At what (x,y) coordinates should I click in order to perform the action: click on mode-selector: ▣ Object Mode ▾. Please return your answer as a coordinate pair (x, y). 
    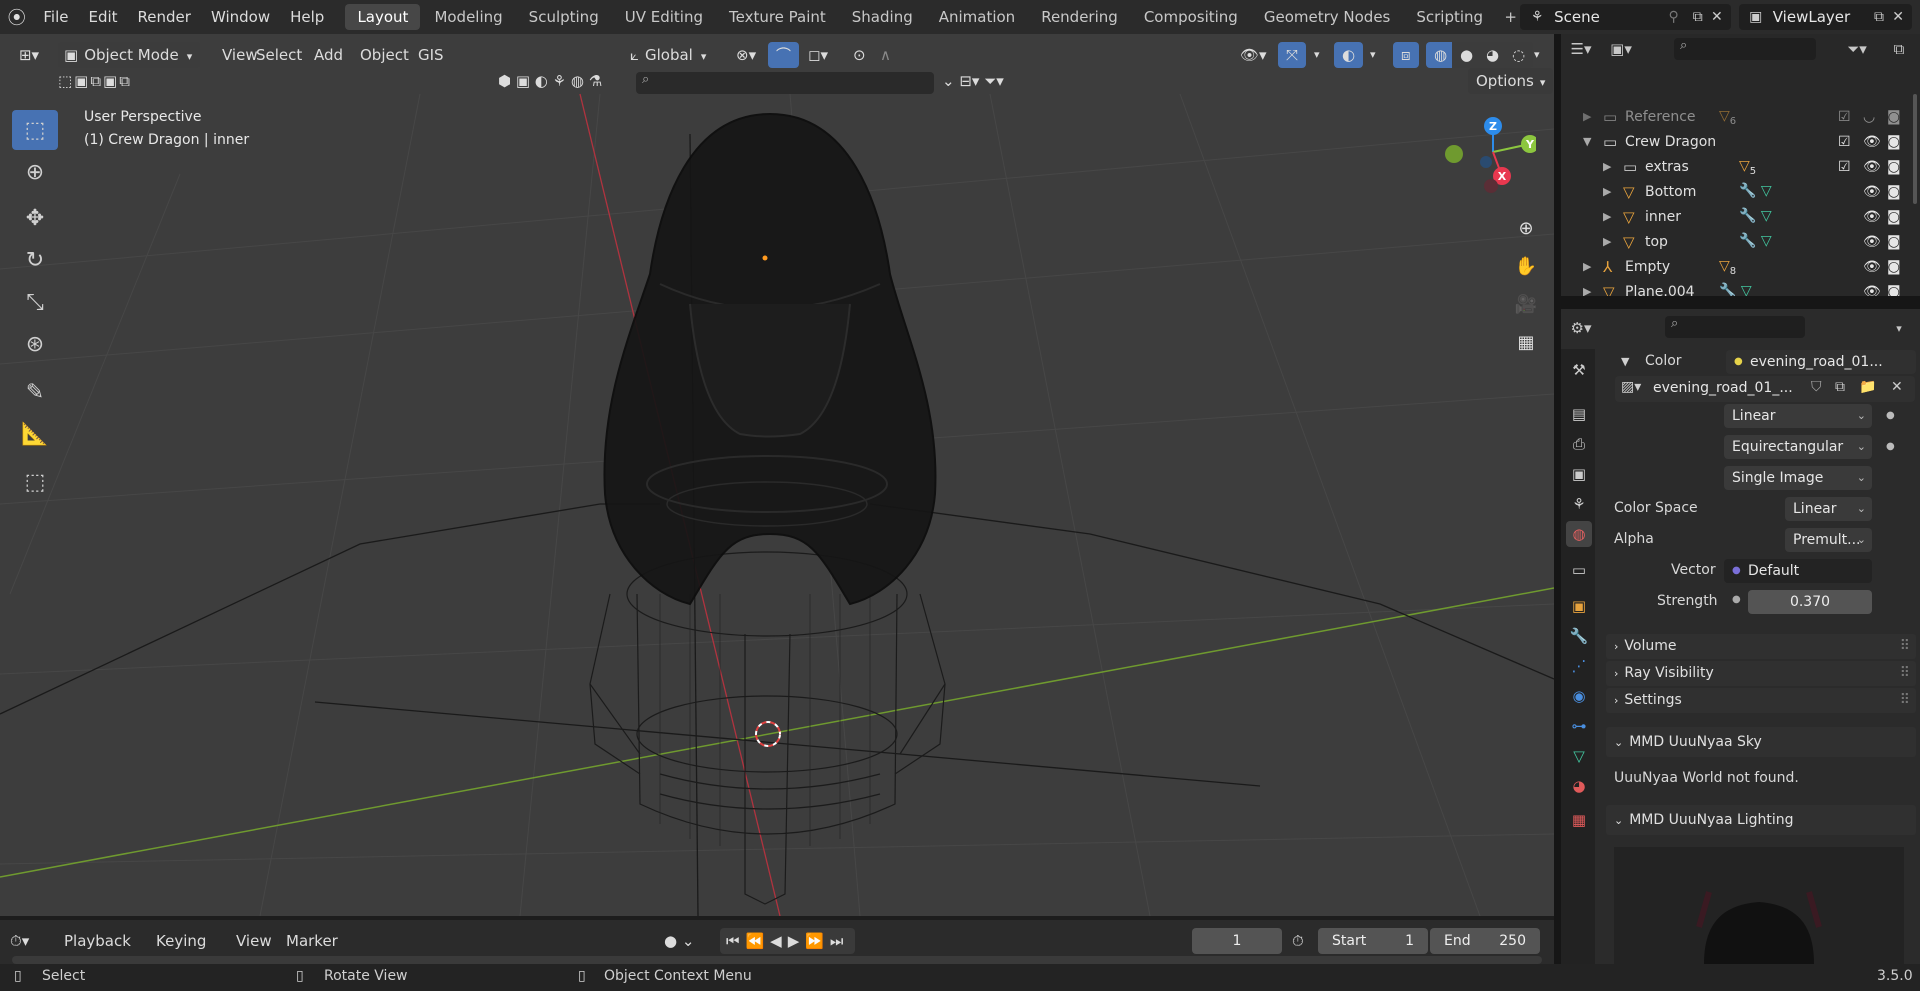
    Looking at the image, I should click on (129, 55).